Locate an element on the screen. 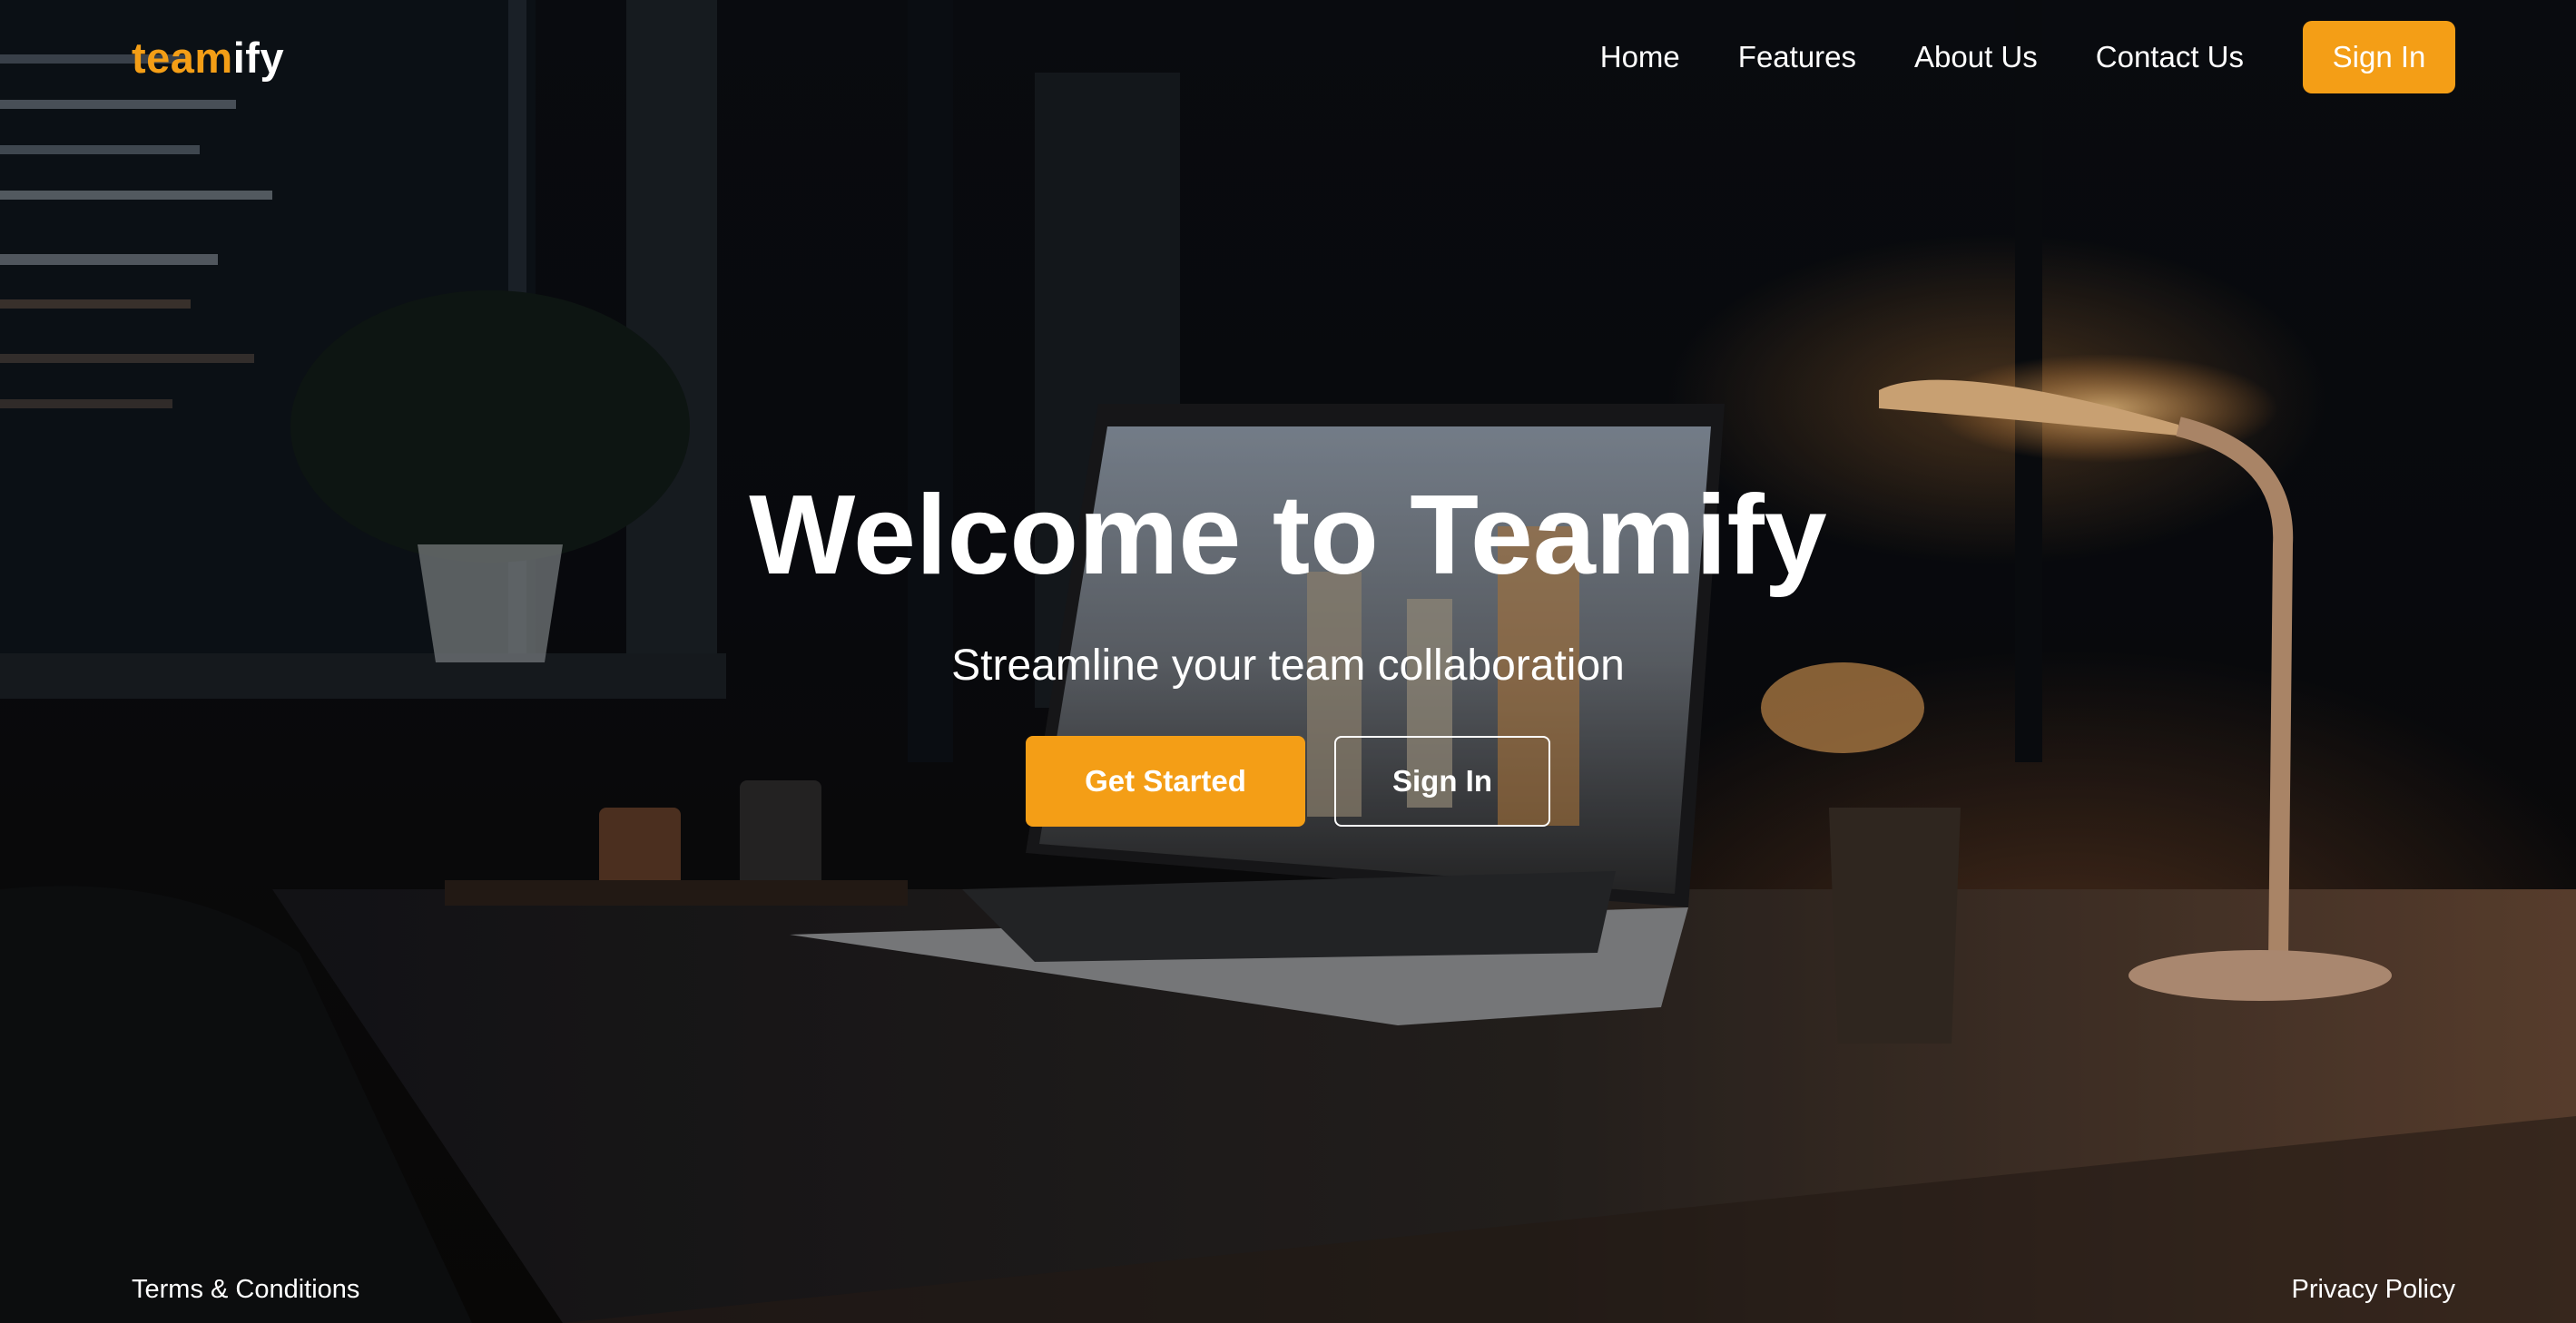 This screenshot has width=2576, height=1323. nav-link-about-us: About Us is located at coordinates (1976, 57).